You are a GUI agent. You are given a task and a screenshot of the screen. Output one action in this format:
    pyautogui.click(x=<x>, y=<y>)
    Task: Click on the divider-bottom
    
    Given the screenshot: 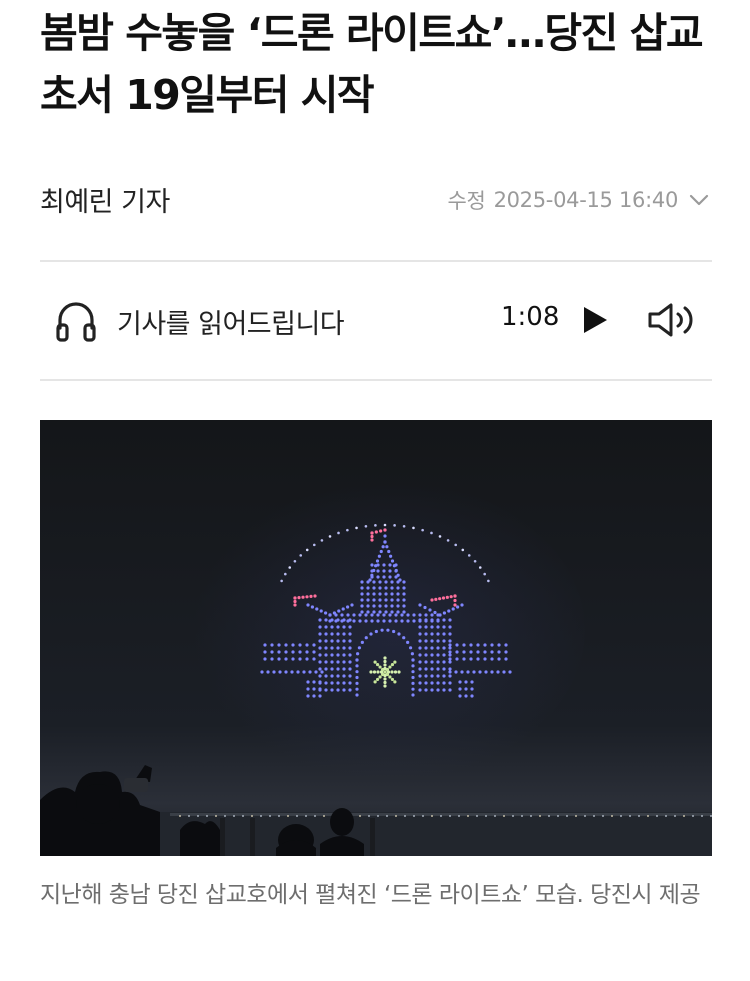 What is the action you would take?
    pyautogui.click(x=376, y=380)
    